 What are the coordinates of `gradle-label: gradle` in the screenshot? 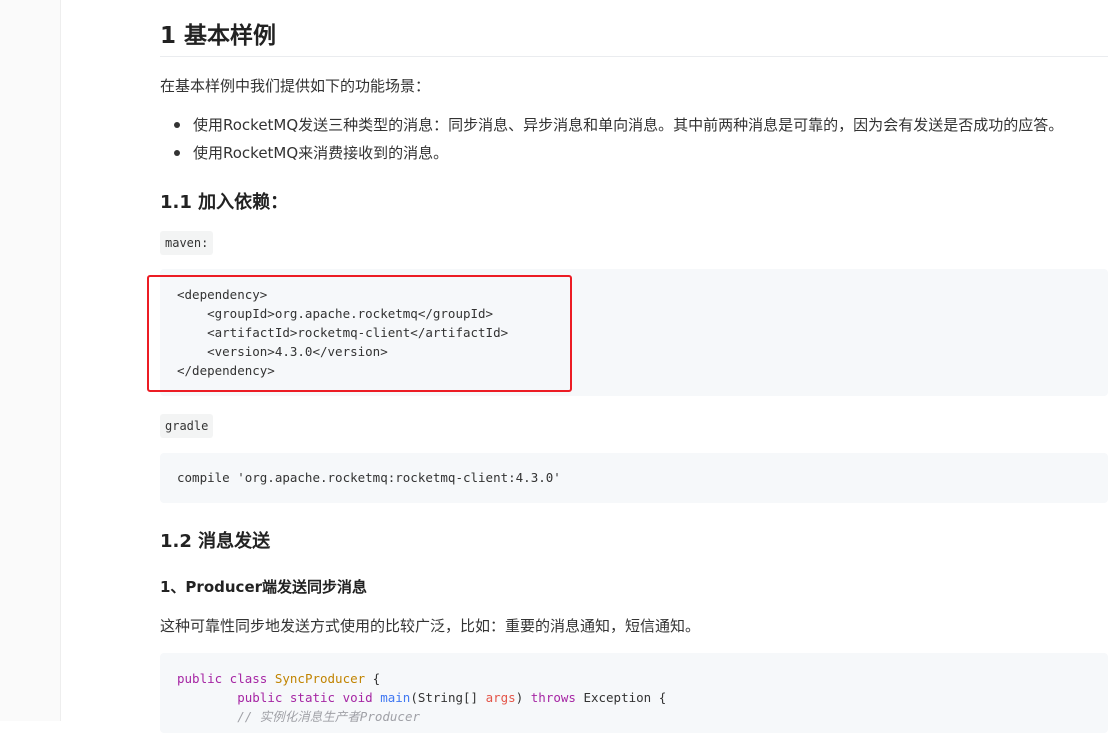 It's located at (187, 426).